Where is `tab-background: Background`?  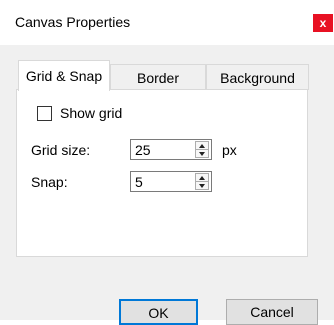 tab-background: Background is located at coordinates (257, 77).